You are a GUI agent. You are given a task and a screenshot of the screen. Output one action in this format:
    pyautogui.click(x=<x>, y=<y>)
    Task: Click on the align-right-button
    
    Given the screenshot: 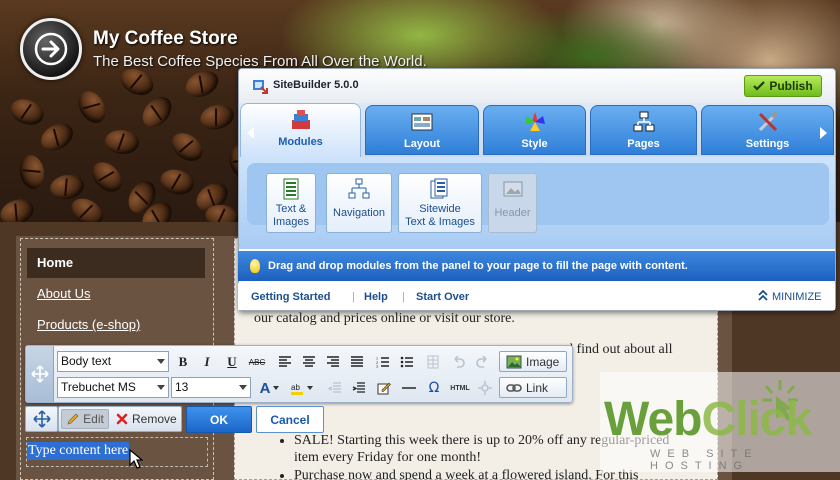 What is the action you would take?
    pyautogui.click(x=333, y=362)
    